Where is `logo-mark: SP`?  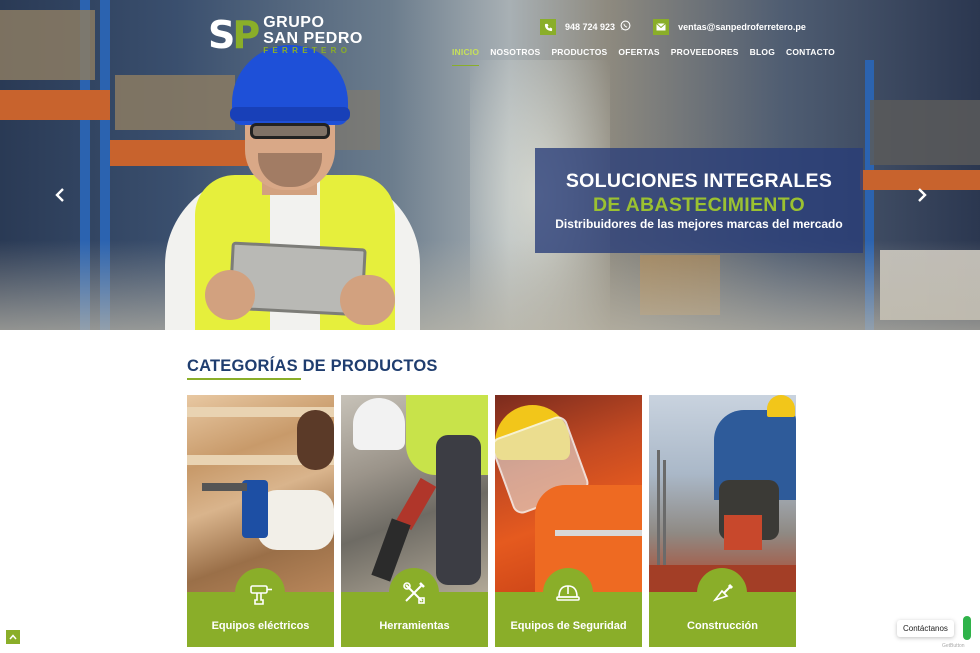 logo-mark: SP is located at coordinates (234, 35).